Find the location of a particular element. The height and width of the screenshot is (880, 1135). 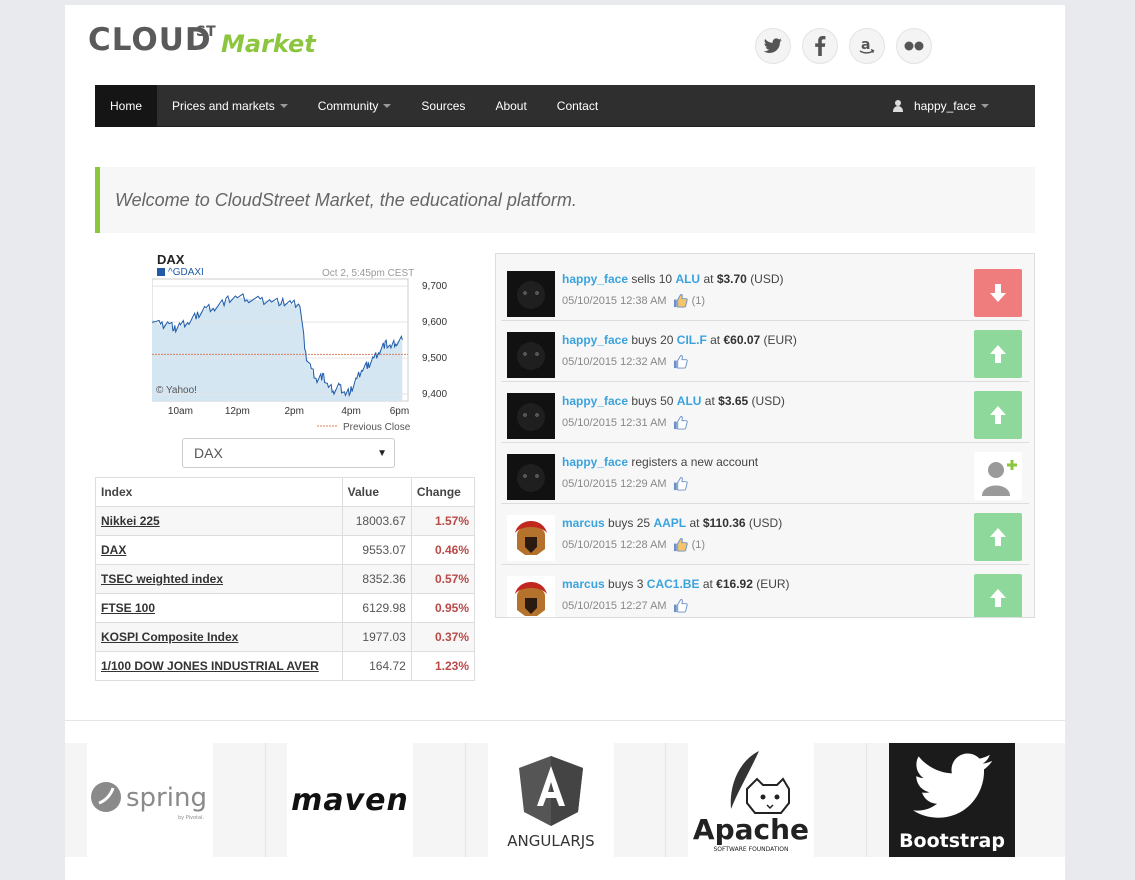

feed-currency: (USD) is located at coordinates (768, 401).